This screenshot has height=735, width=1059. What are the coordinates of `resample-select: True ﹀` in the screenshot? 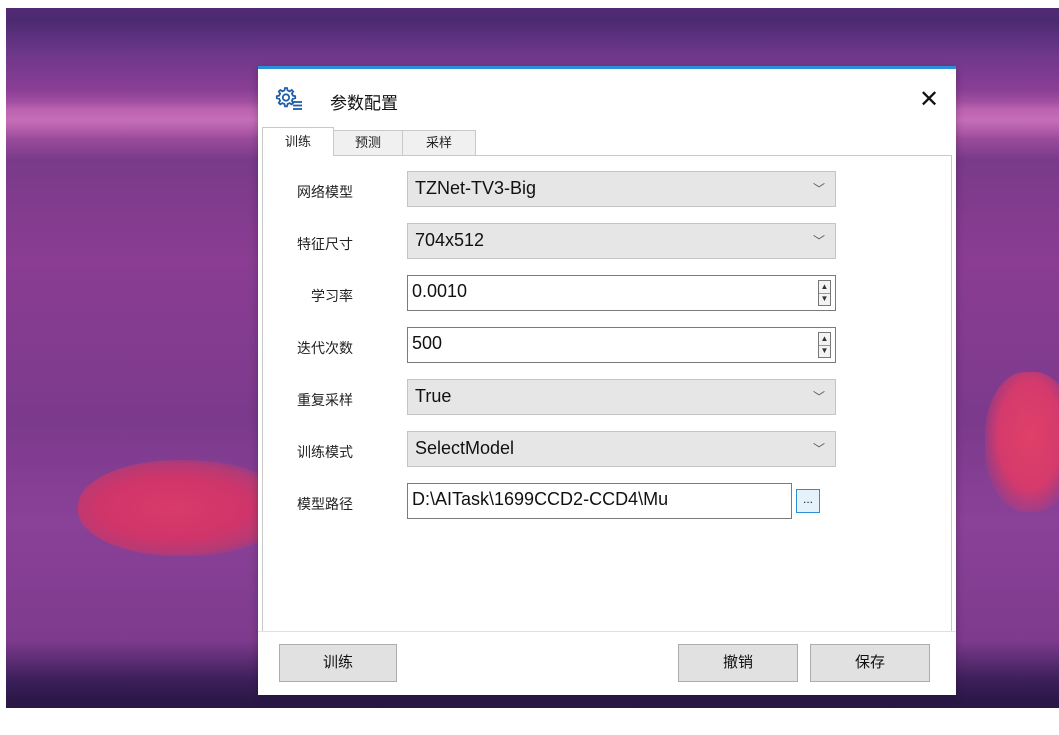 It's located at (621, 397).